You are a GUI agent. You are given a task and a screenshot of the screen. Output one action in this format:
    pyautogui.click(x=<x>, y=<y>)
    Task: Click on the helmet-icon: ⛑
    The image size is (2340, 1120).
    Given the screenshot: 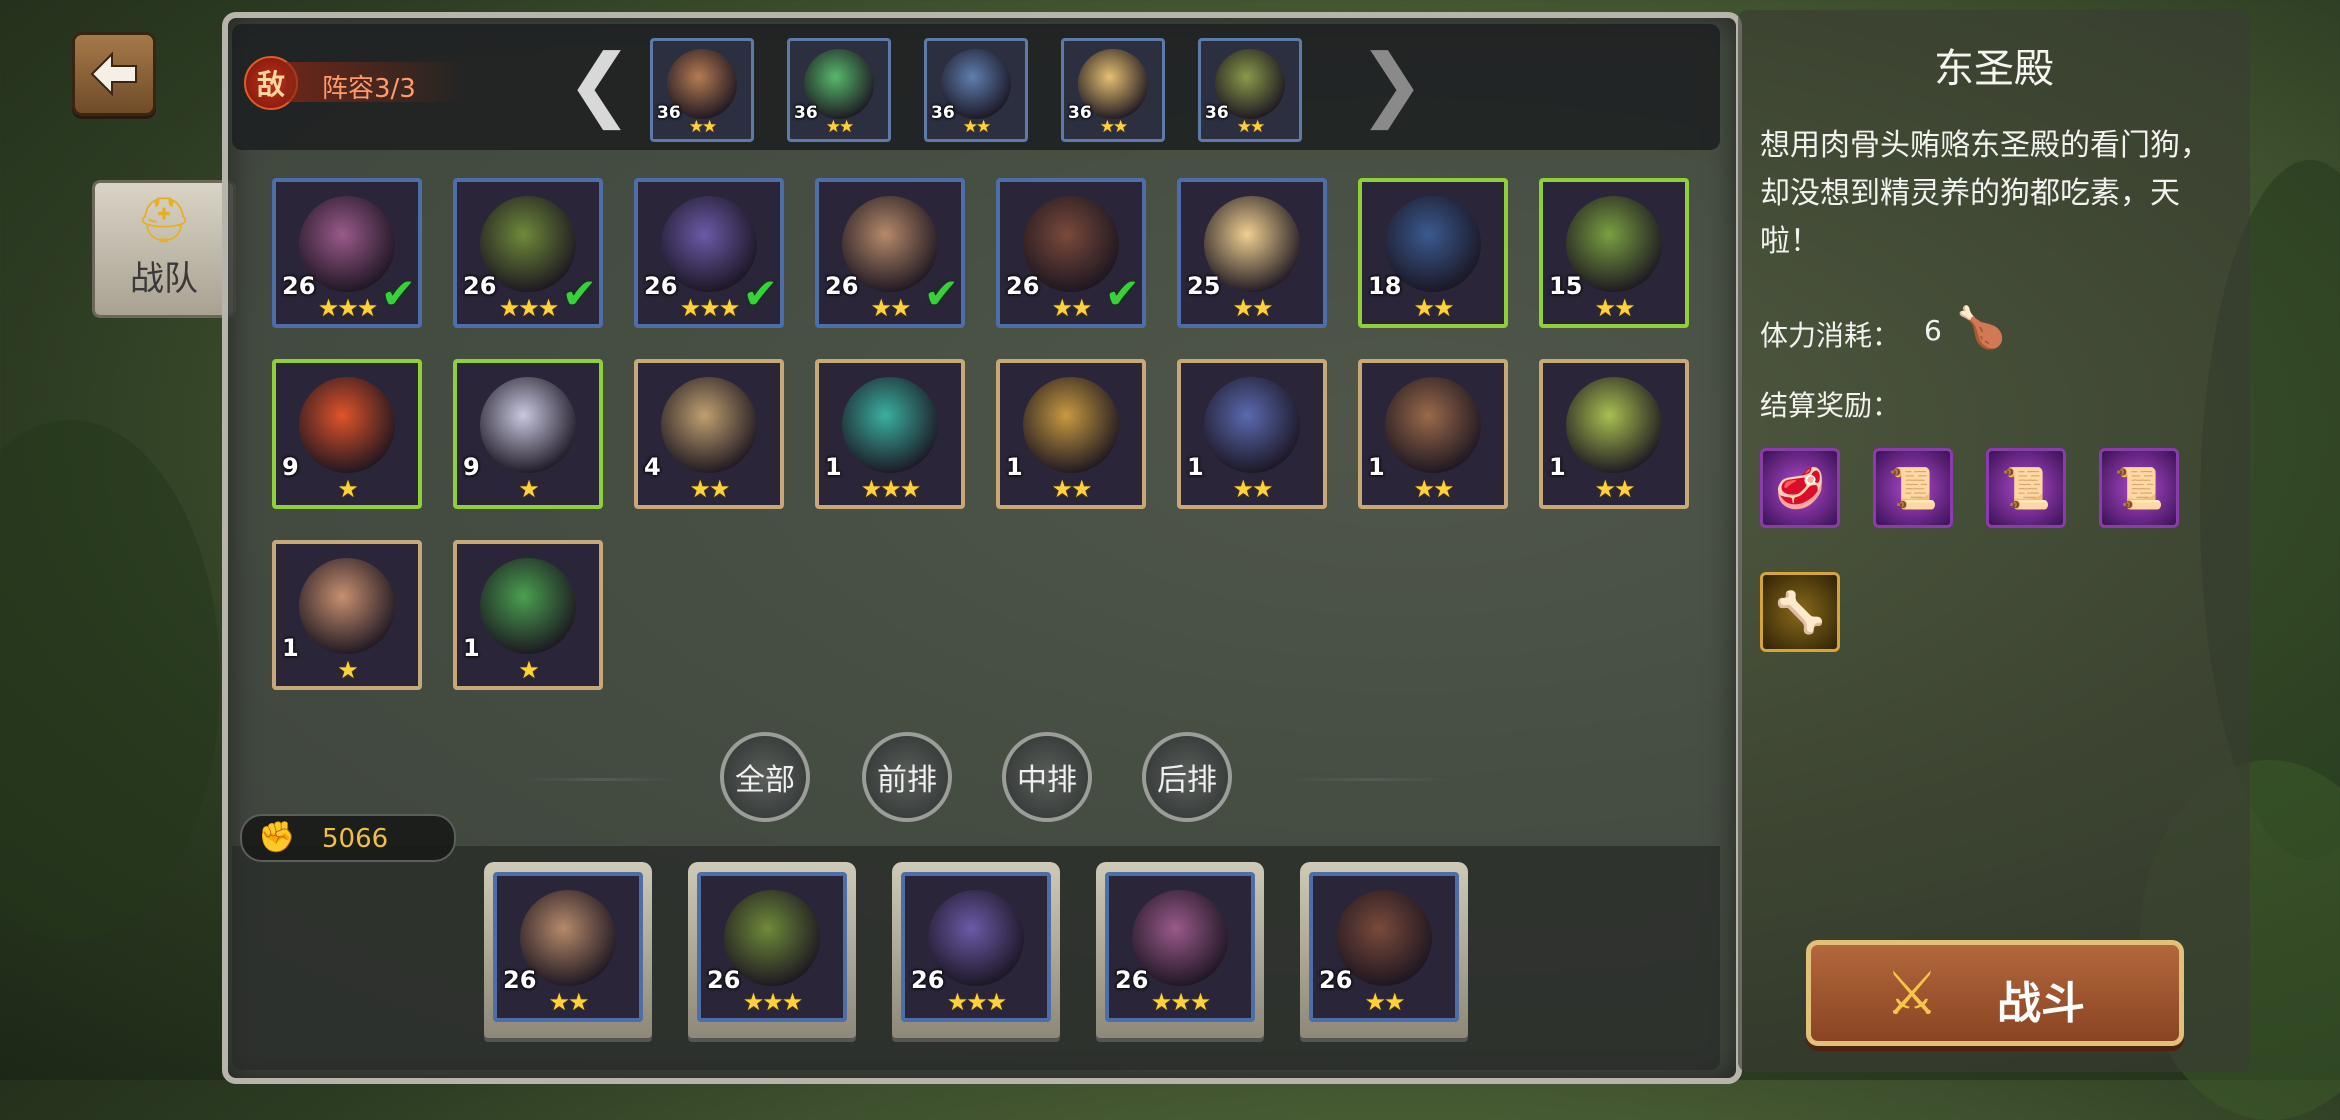 What is the action you would take?
    pyautogui.click(x=164, y=220)
    